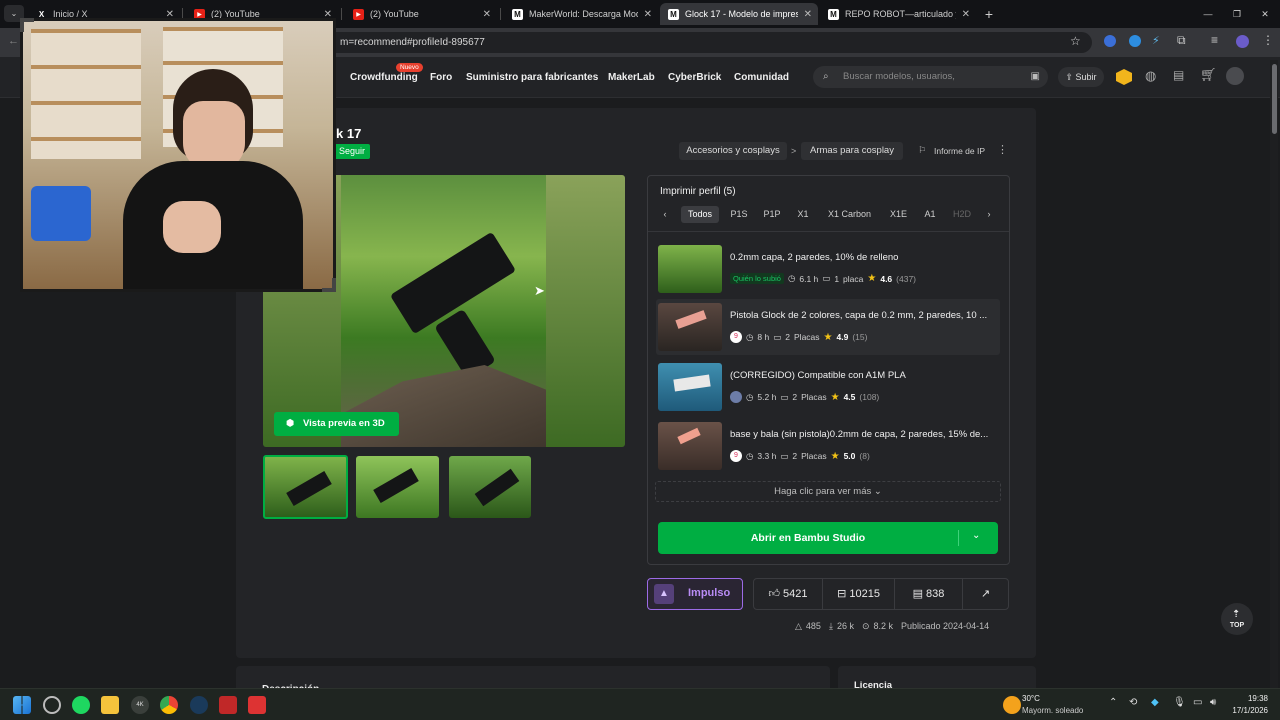  I want to click on start-icon, so click(22, 705).